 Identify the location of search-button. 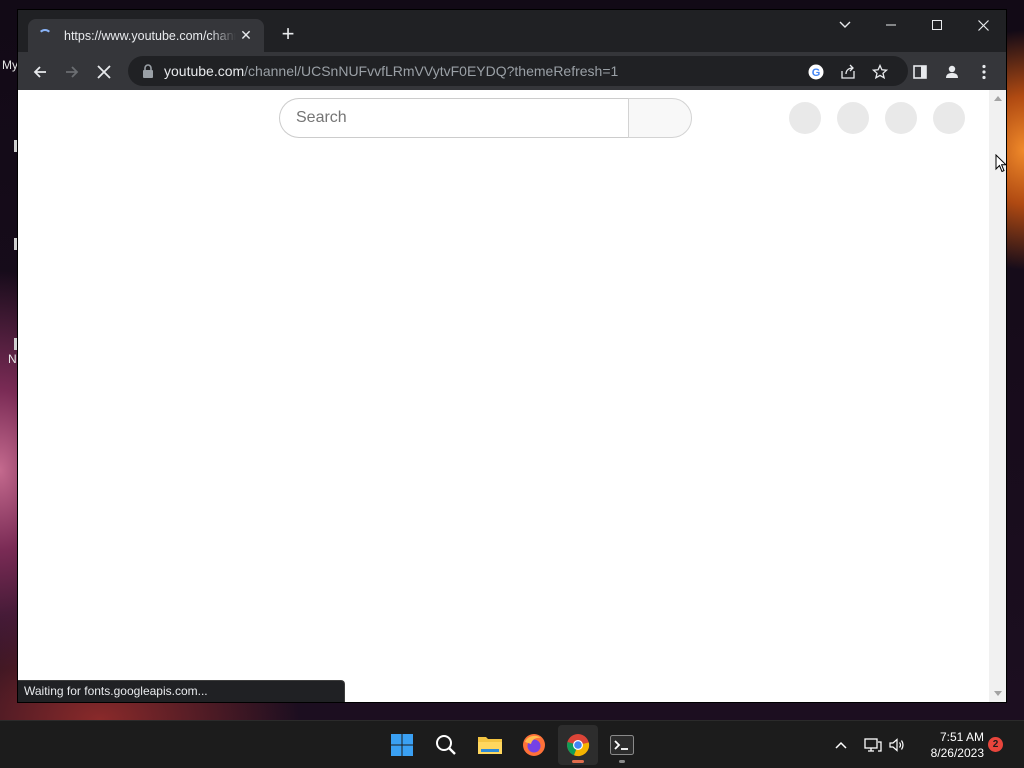
(660, 118).